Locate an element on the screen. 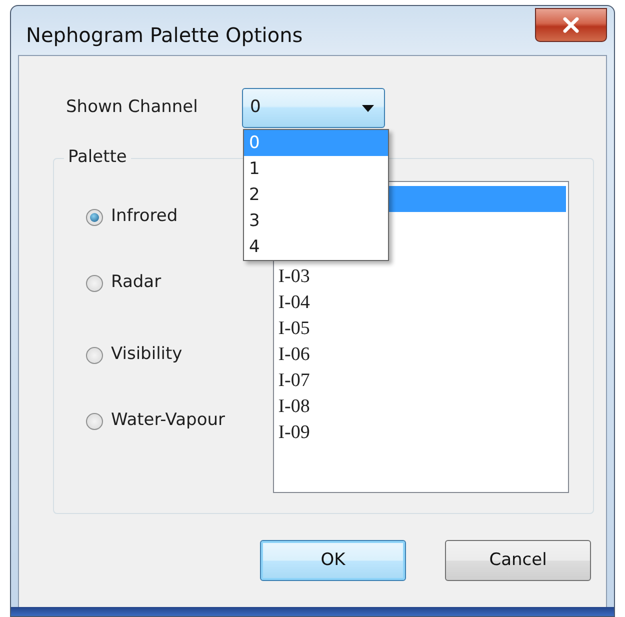 The image size is (625, 617). list-item: I-07 is located at coordinates (421, 381).